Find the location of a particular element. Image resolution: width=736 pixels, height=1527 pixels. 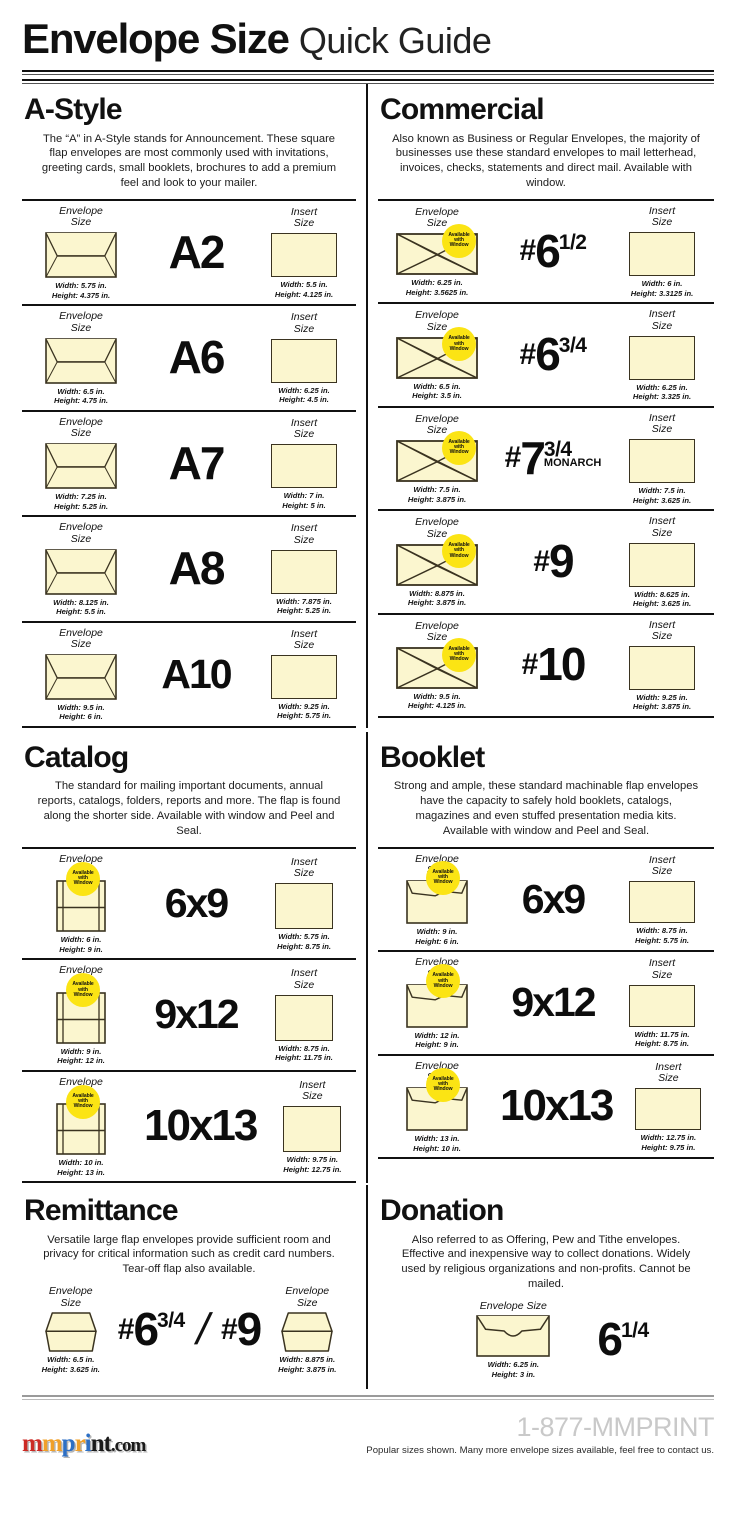

envelope-size-label: A2 is located at coordinates (197, 251).